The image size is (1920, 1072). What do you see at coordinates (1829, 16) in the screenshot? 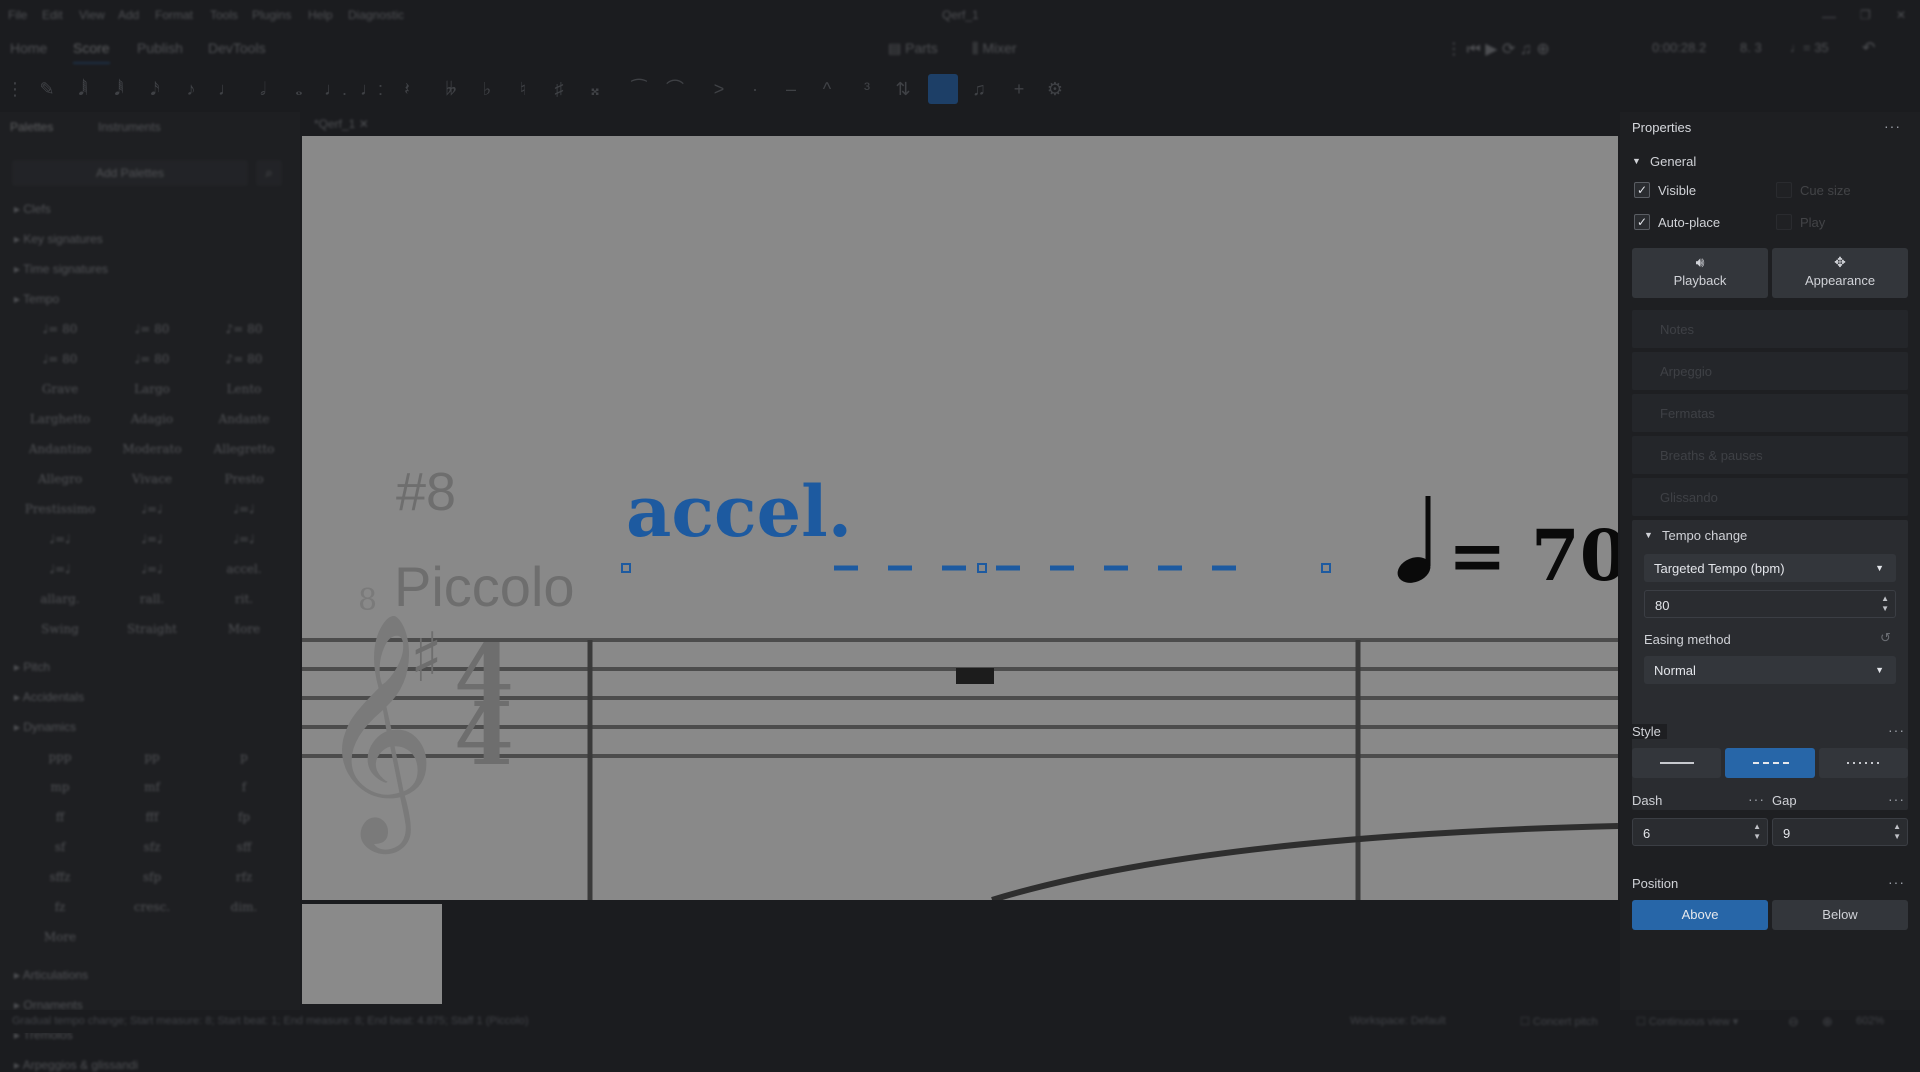
I see `minimize-icon: —` at bounding box center [1829, 16].